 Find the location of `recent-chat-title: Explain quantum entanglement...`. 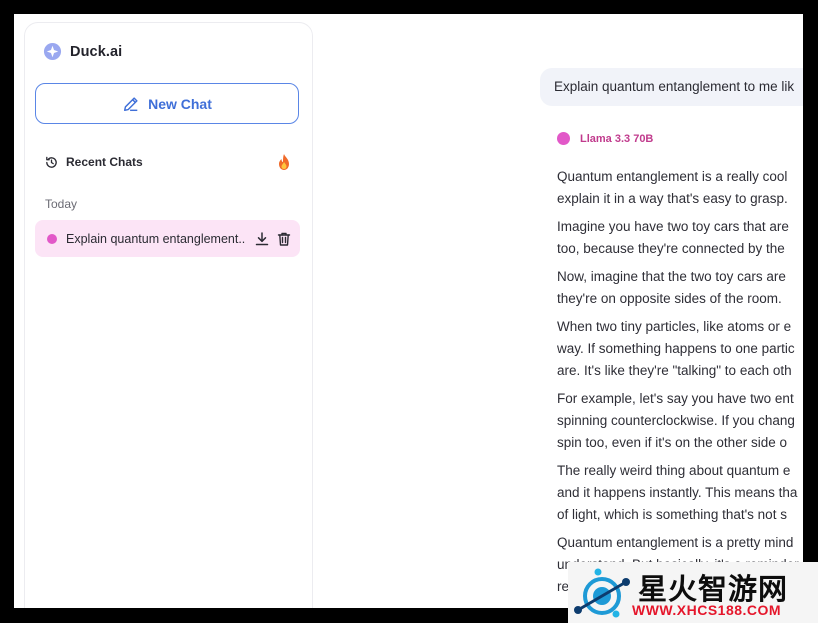

recent-chat-title: Explain quantum entanglement... is located at coordinates (156, 238).